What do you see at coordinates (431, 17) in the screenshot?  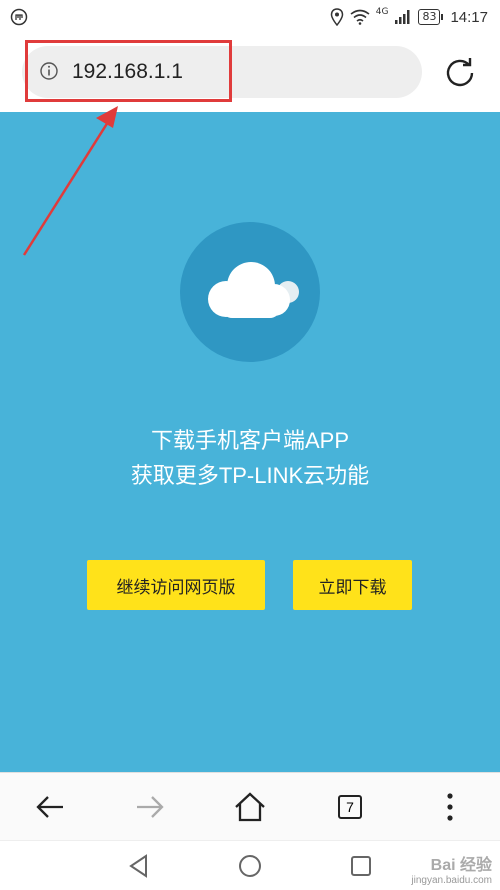 I see `battery-icon: 83` at bounding box center [431, 17].